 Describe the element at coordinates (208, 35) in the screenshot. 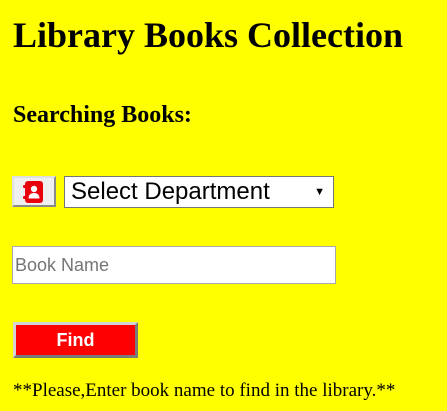

I see `page-title: Library Books Collection` at that location.